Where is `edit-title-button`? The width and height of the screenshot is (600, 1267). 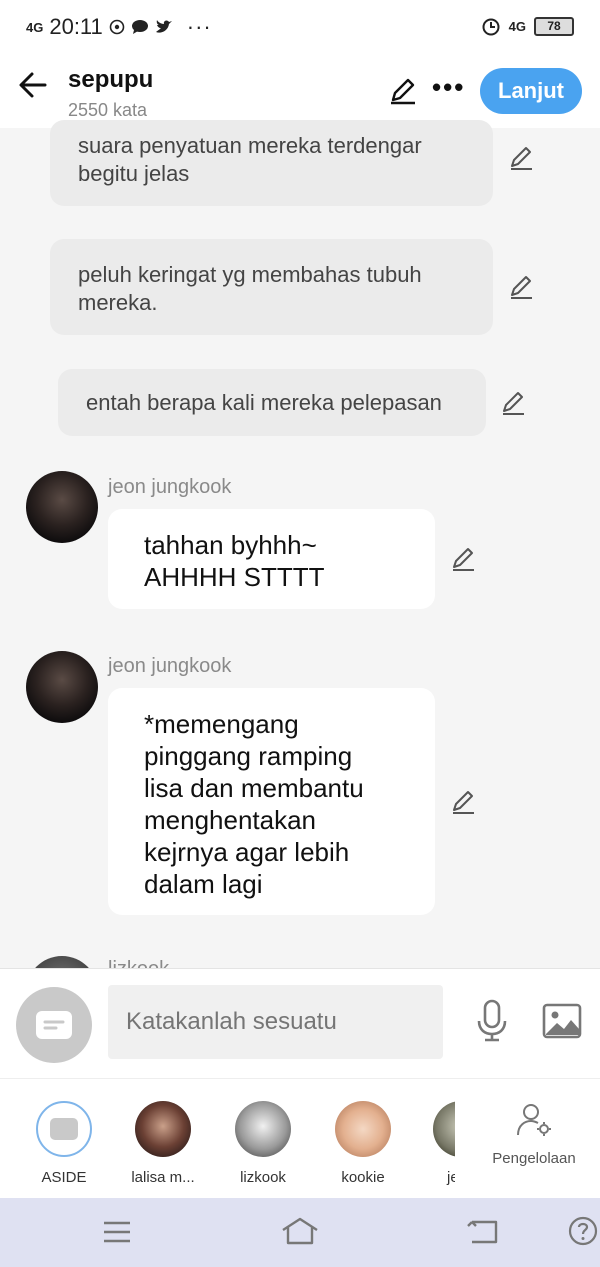 edit-title-button is located at coordinates (403, 93).